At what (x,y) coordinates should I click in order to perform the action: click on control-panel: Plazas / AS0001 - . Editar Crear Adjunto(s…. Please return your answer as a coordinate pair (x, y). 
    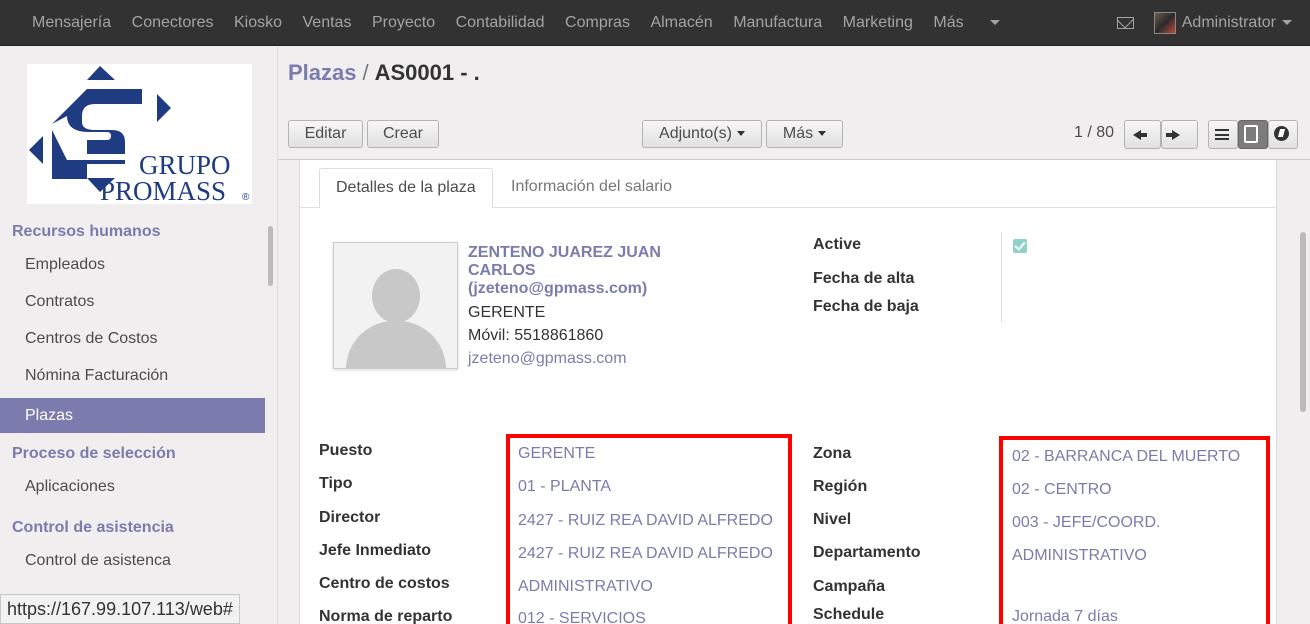
    Looking at the image, I should click on (794, 103).